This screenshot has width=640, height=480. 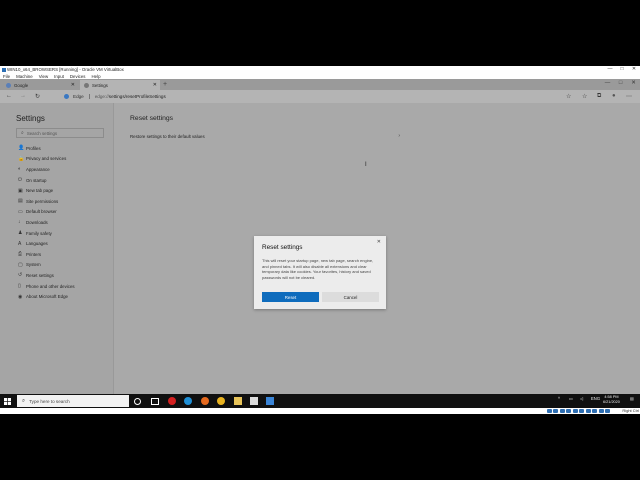 I want to click on sidebar-item-site-permissions: ▤ Site permissions, so click(x=46, y=201).